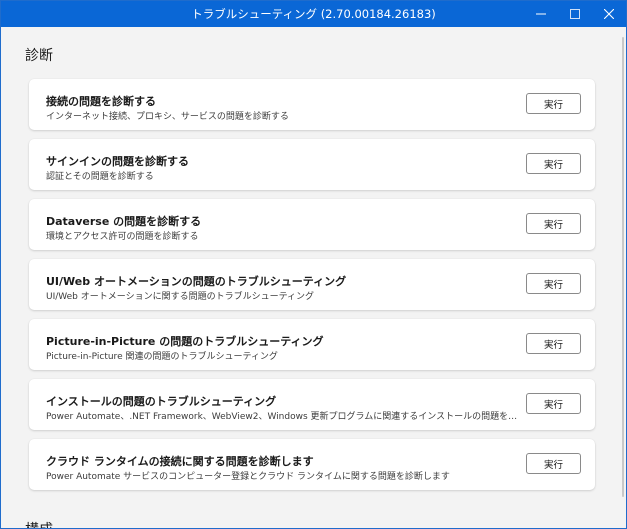 The width and height of the screenshot is (627, 529). I want to click on vertical-scrollbar, so click(623, 267).